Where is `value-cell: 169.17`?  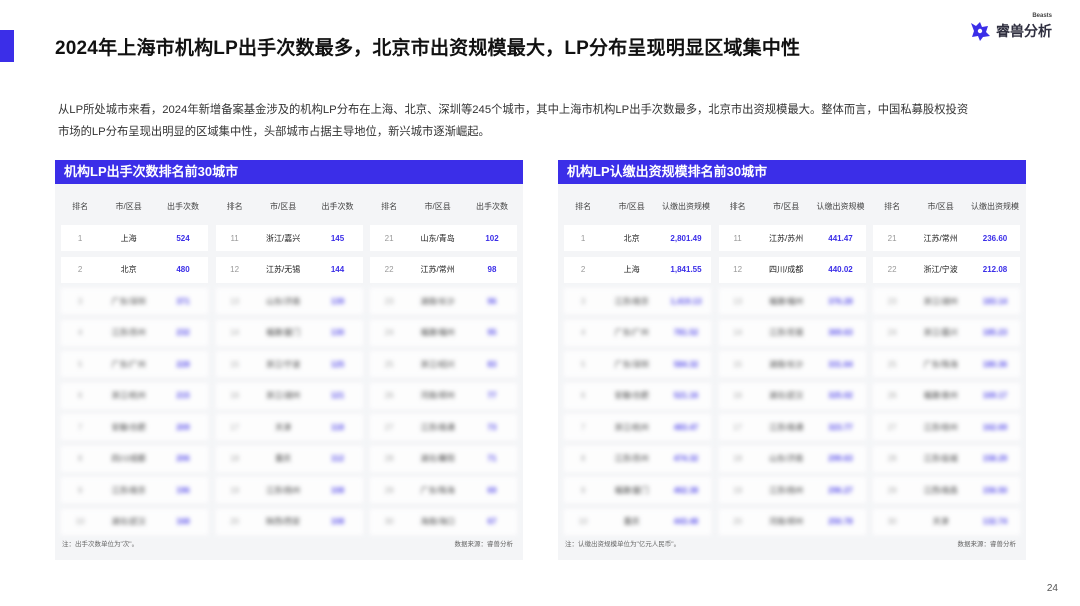
value-cell: 169.17 is located at coordinates (995, 395).